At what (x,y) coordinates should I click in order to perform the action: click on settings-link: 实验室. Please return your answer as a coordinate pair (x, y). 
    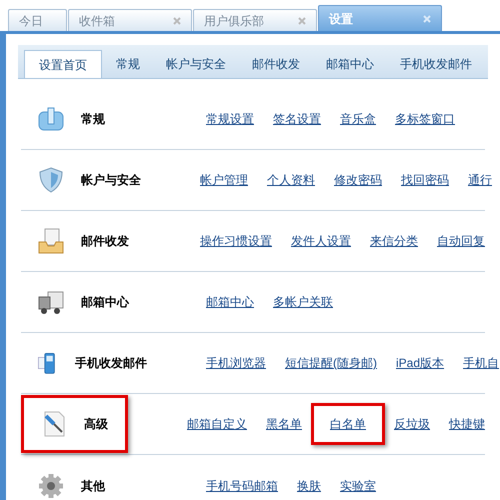
    Looking at the image, I should click on (358, 485).